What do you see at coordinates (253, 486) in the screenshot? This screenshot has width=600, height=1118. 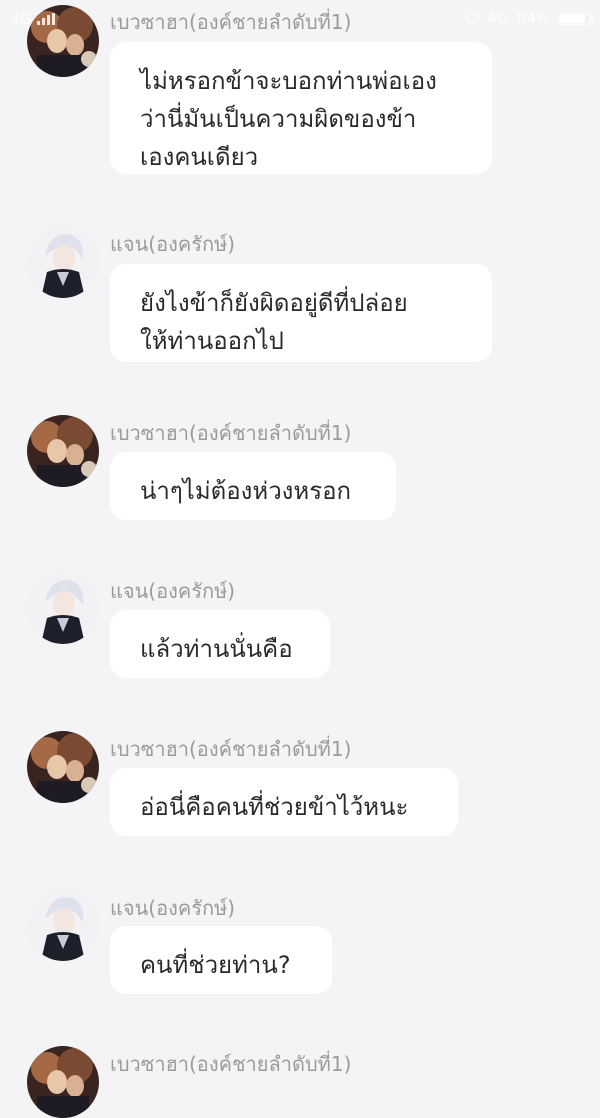 I see `message-bubble: น่าๆไม่ต้องห่วงหรอก` at bounding box center [253, 486].